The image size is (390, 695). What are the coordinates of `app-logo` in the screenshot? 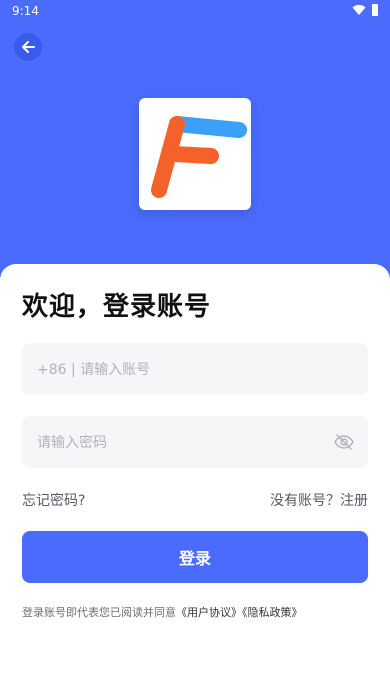 It's located at (195, 154).